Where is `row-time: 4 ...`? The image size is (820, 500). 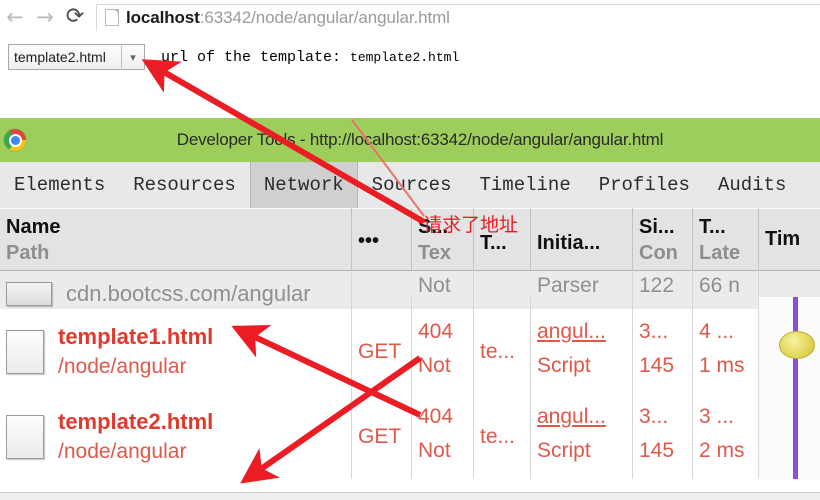
row-time: 4 ... is located at coordinates (717, 331).